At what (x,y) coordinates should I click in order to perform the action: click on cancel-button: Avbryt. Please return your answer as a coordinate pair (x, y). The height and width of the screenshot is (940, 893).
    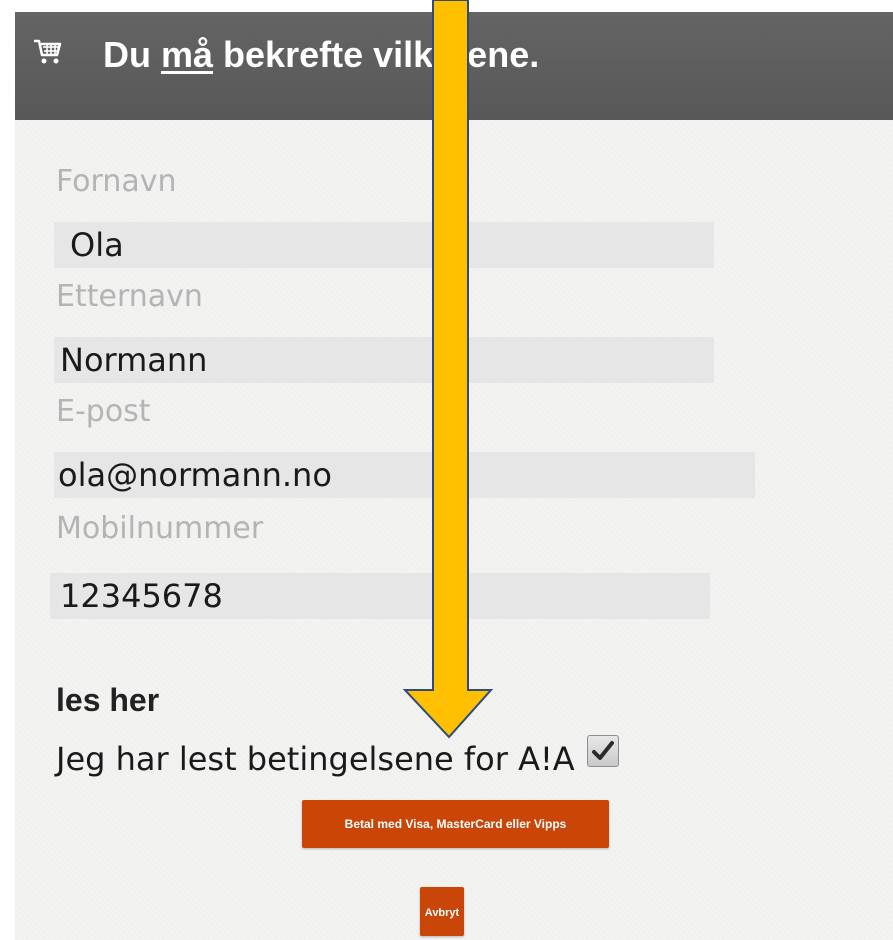
    Looking at the image, I should click on (442, 911).